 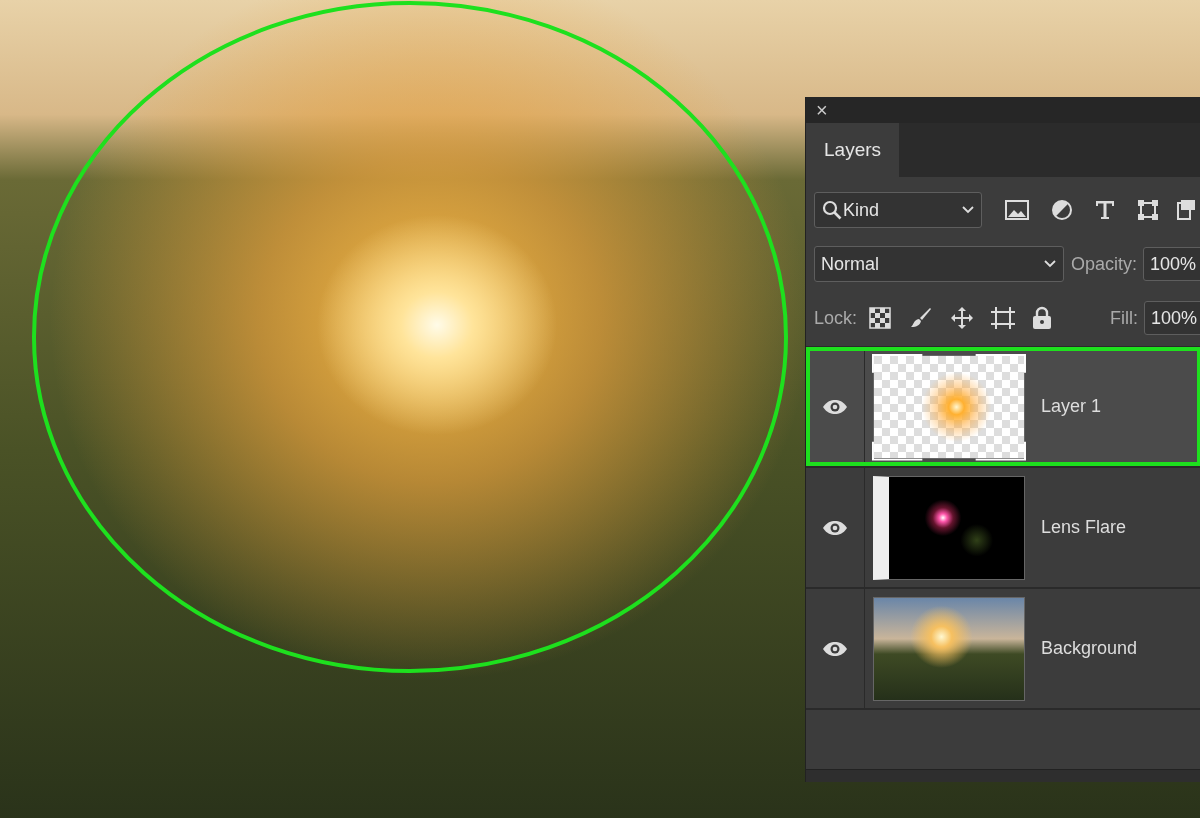 What do you see at coordinates (921, 318) in the screenshot?
I see `brush-icon` at bounding box center [921, 318].